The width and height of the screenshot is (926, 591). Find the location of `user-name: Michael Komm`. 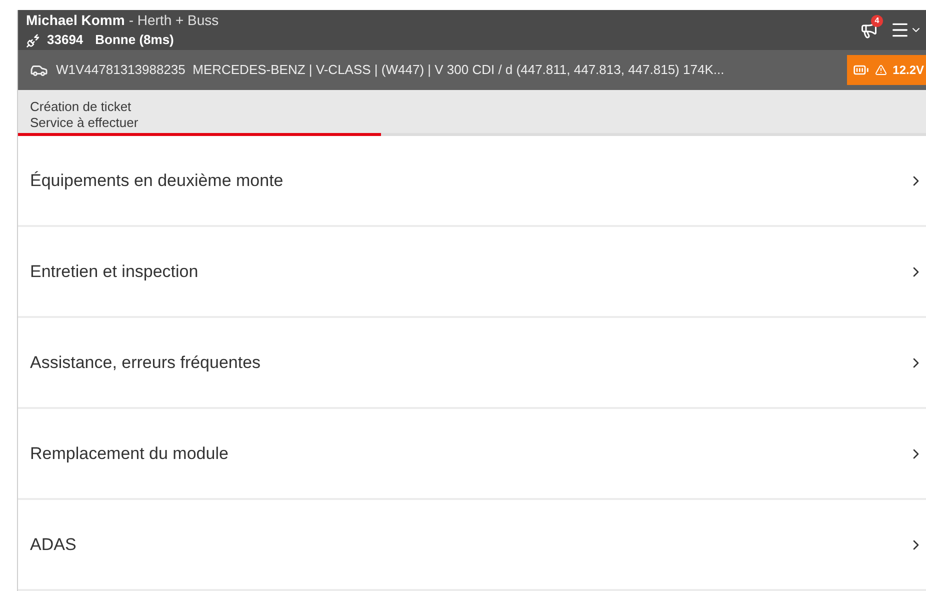

user-name: Michael Komm is located at coordinates (75, 20).